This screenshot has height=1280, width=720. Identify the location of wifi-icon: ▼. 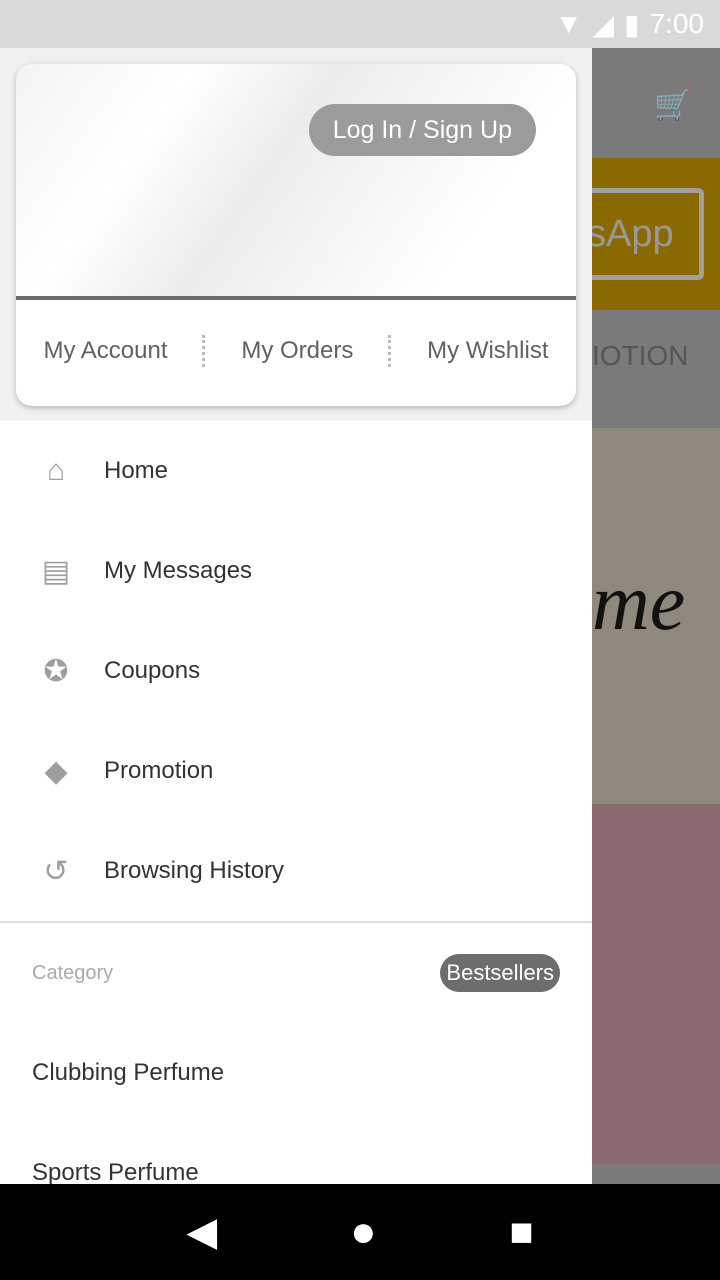
(568, 23).